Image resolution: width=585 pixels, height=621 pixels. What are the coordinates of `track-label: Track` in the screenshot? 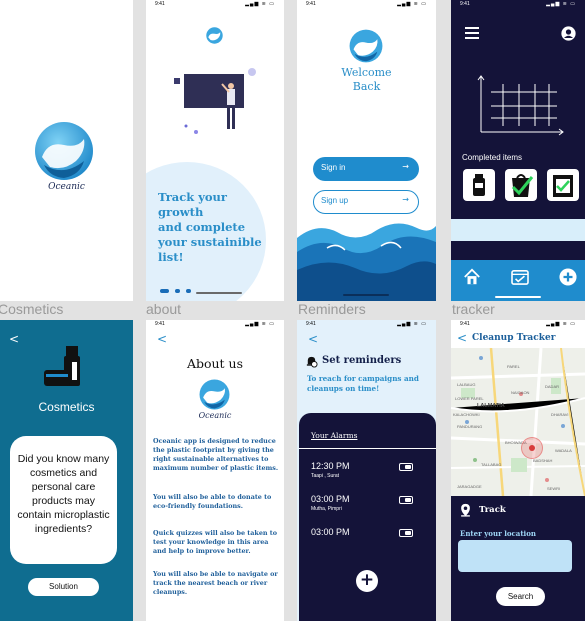 It's located at (492, 510).